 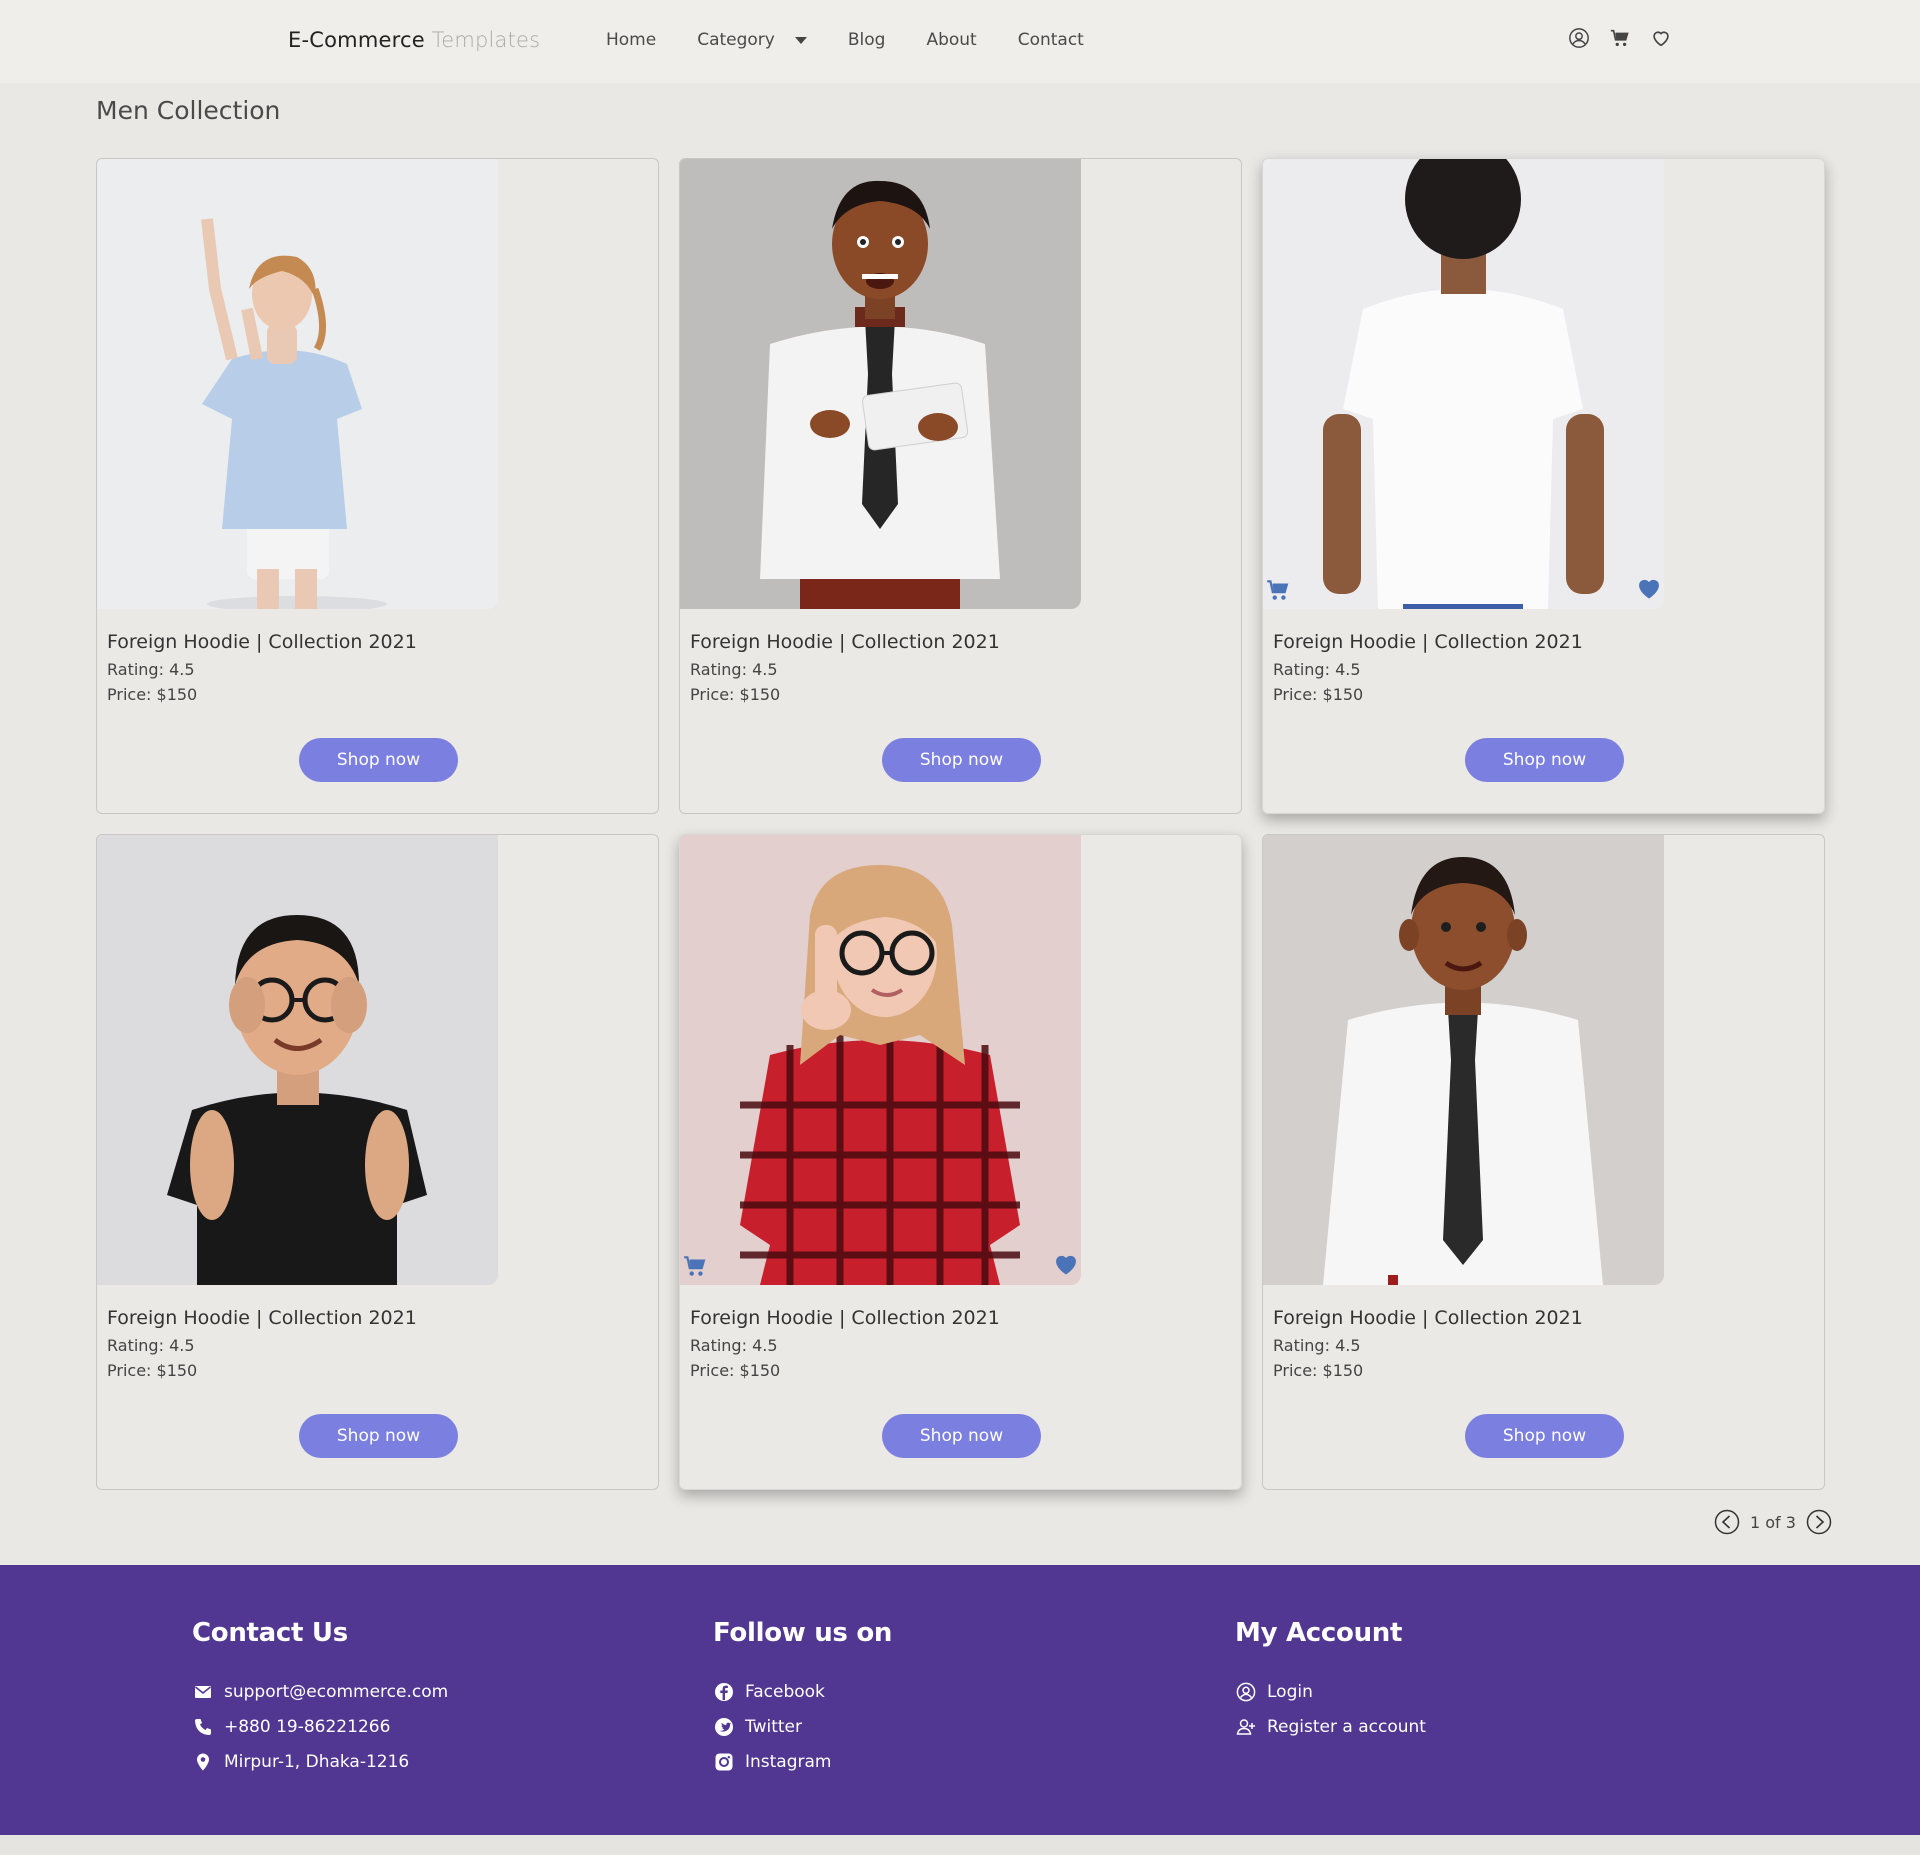 What do you see at coordinates (336, 1691) in the screenshot?
I see `contact-email-text: support@ecommerce.com` at bounding box center [336, 1691].